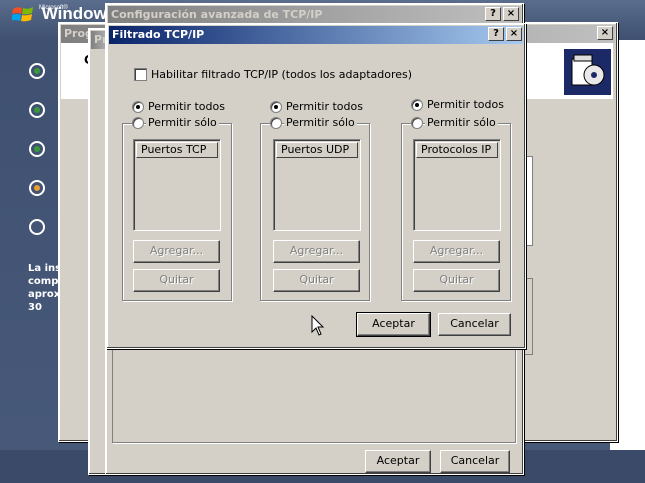  What do you see at coordinates (398, 461) in the screenshot?
I see `advanced-tcpip-ok-button: Aceptar` at bounding box center [398, 461].